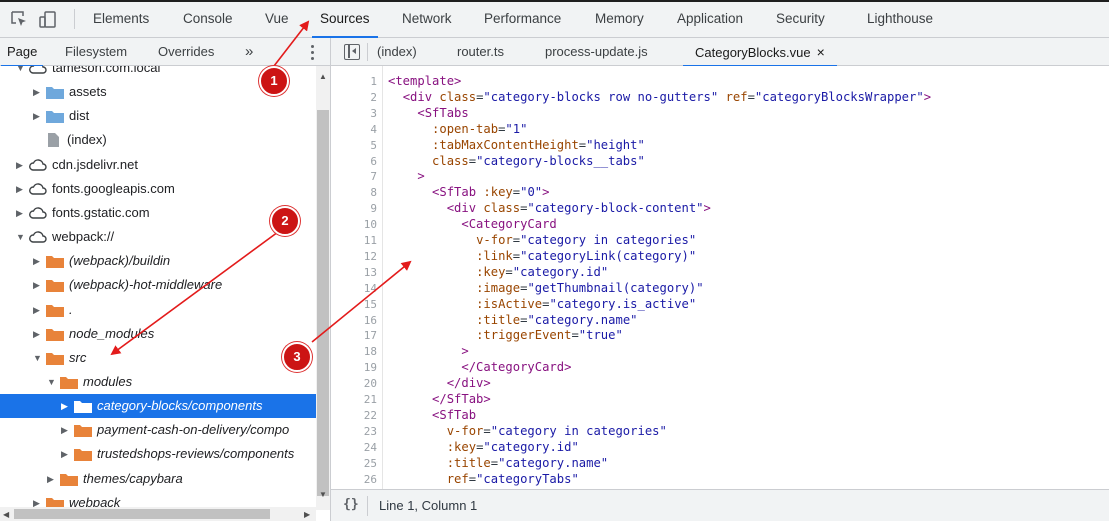  I want to click on editor-tab: process-update.js, so click(596, 52).